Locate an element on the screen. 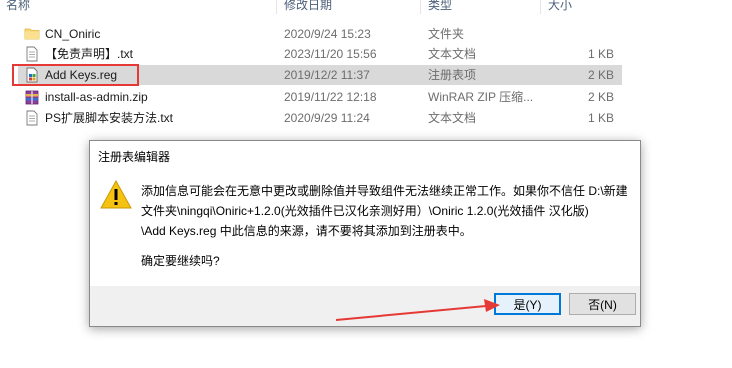 Image resolution: width=732 pixels, height=368 pixels. column-date-header: 修改日期 is located at coordinates (308, 6).